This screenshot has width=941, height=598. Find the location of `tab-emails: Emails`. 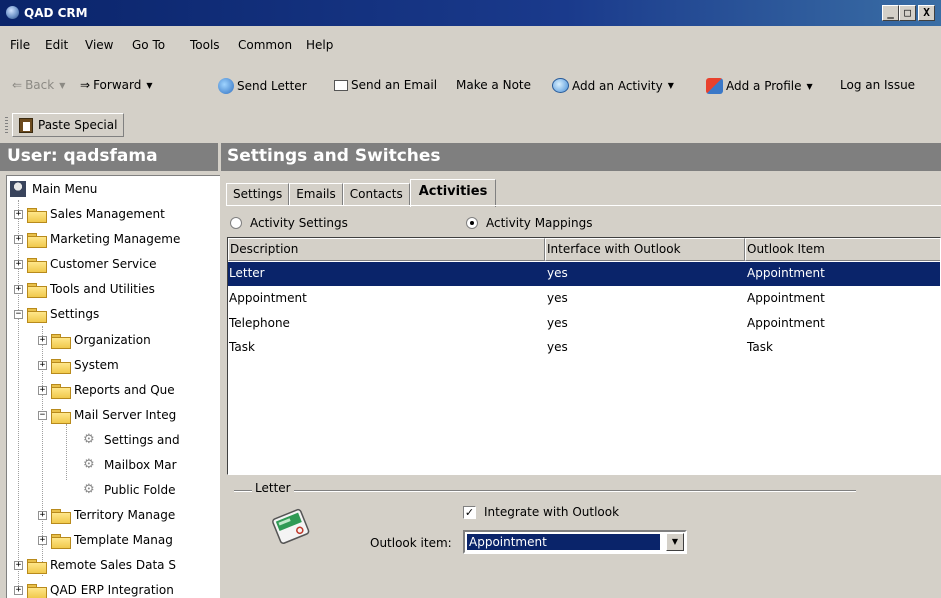

tab-emails: Emails is located at coordinates (316, 194).